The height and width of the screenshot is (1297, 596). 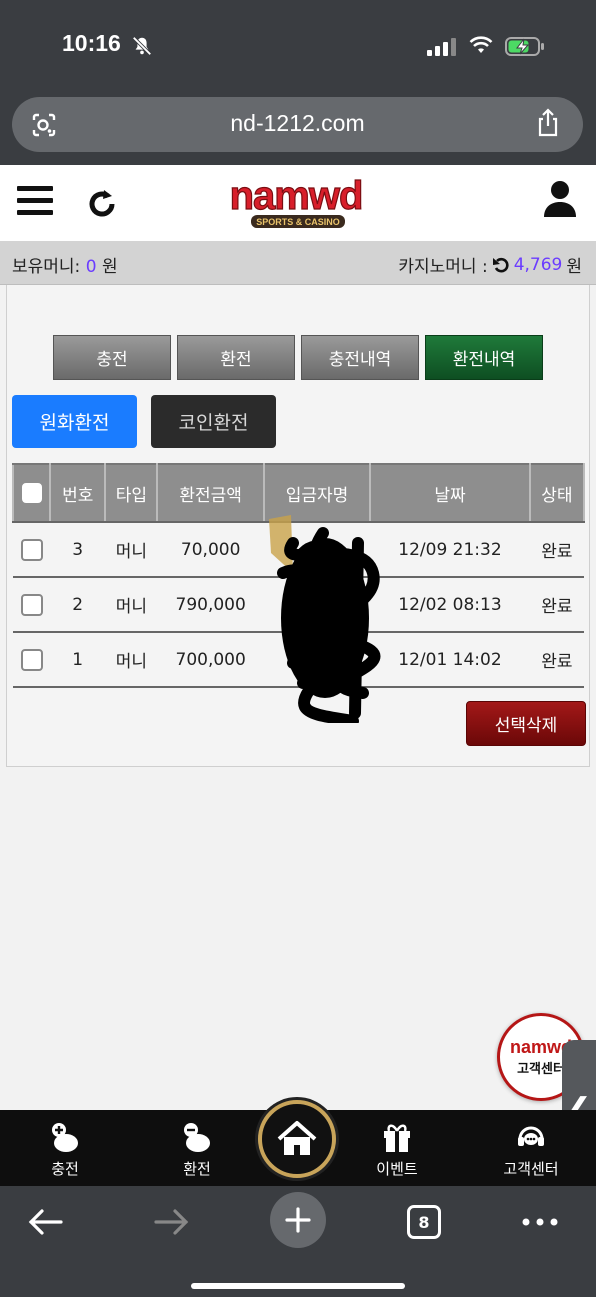 I want to click on tab-withdraw: 환전, so click(x=236, y=357).